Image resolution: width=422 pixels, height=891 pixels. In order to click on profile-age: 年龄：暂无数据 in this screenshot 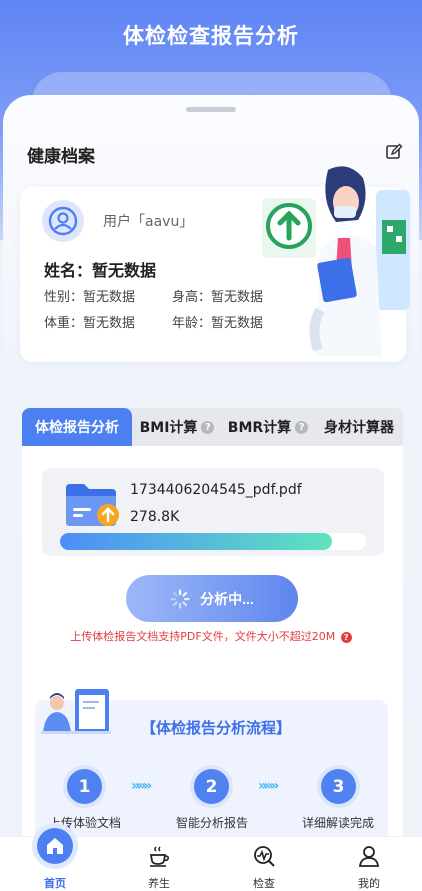, I will do `click(218, 323)`.